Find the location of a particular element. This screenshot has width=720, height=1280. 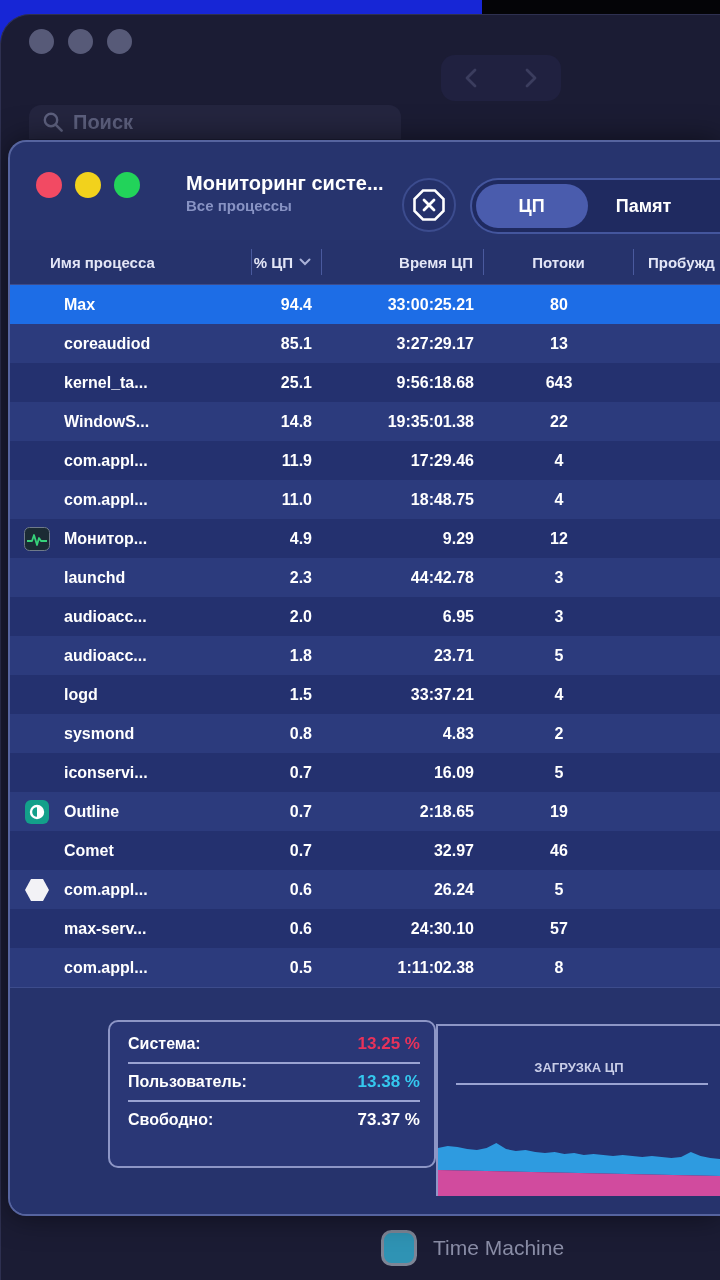

process-name: Outline is located at coordinates (92, 811).